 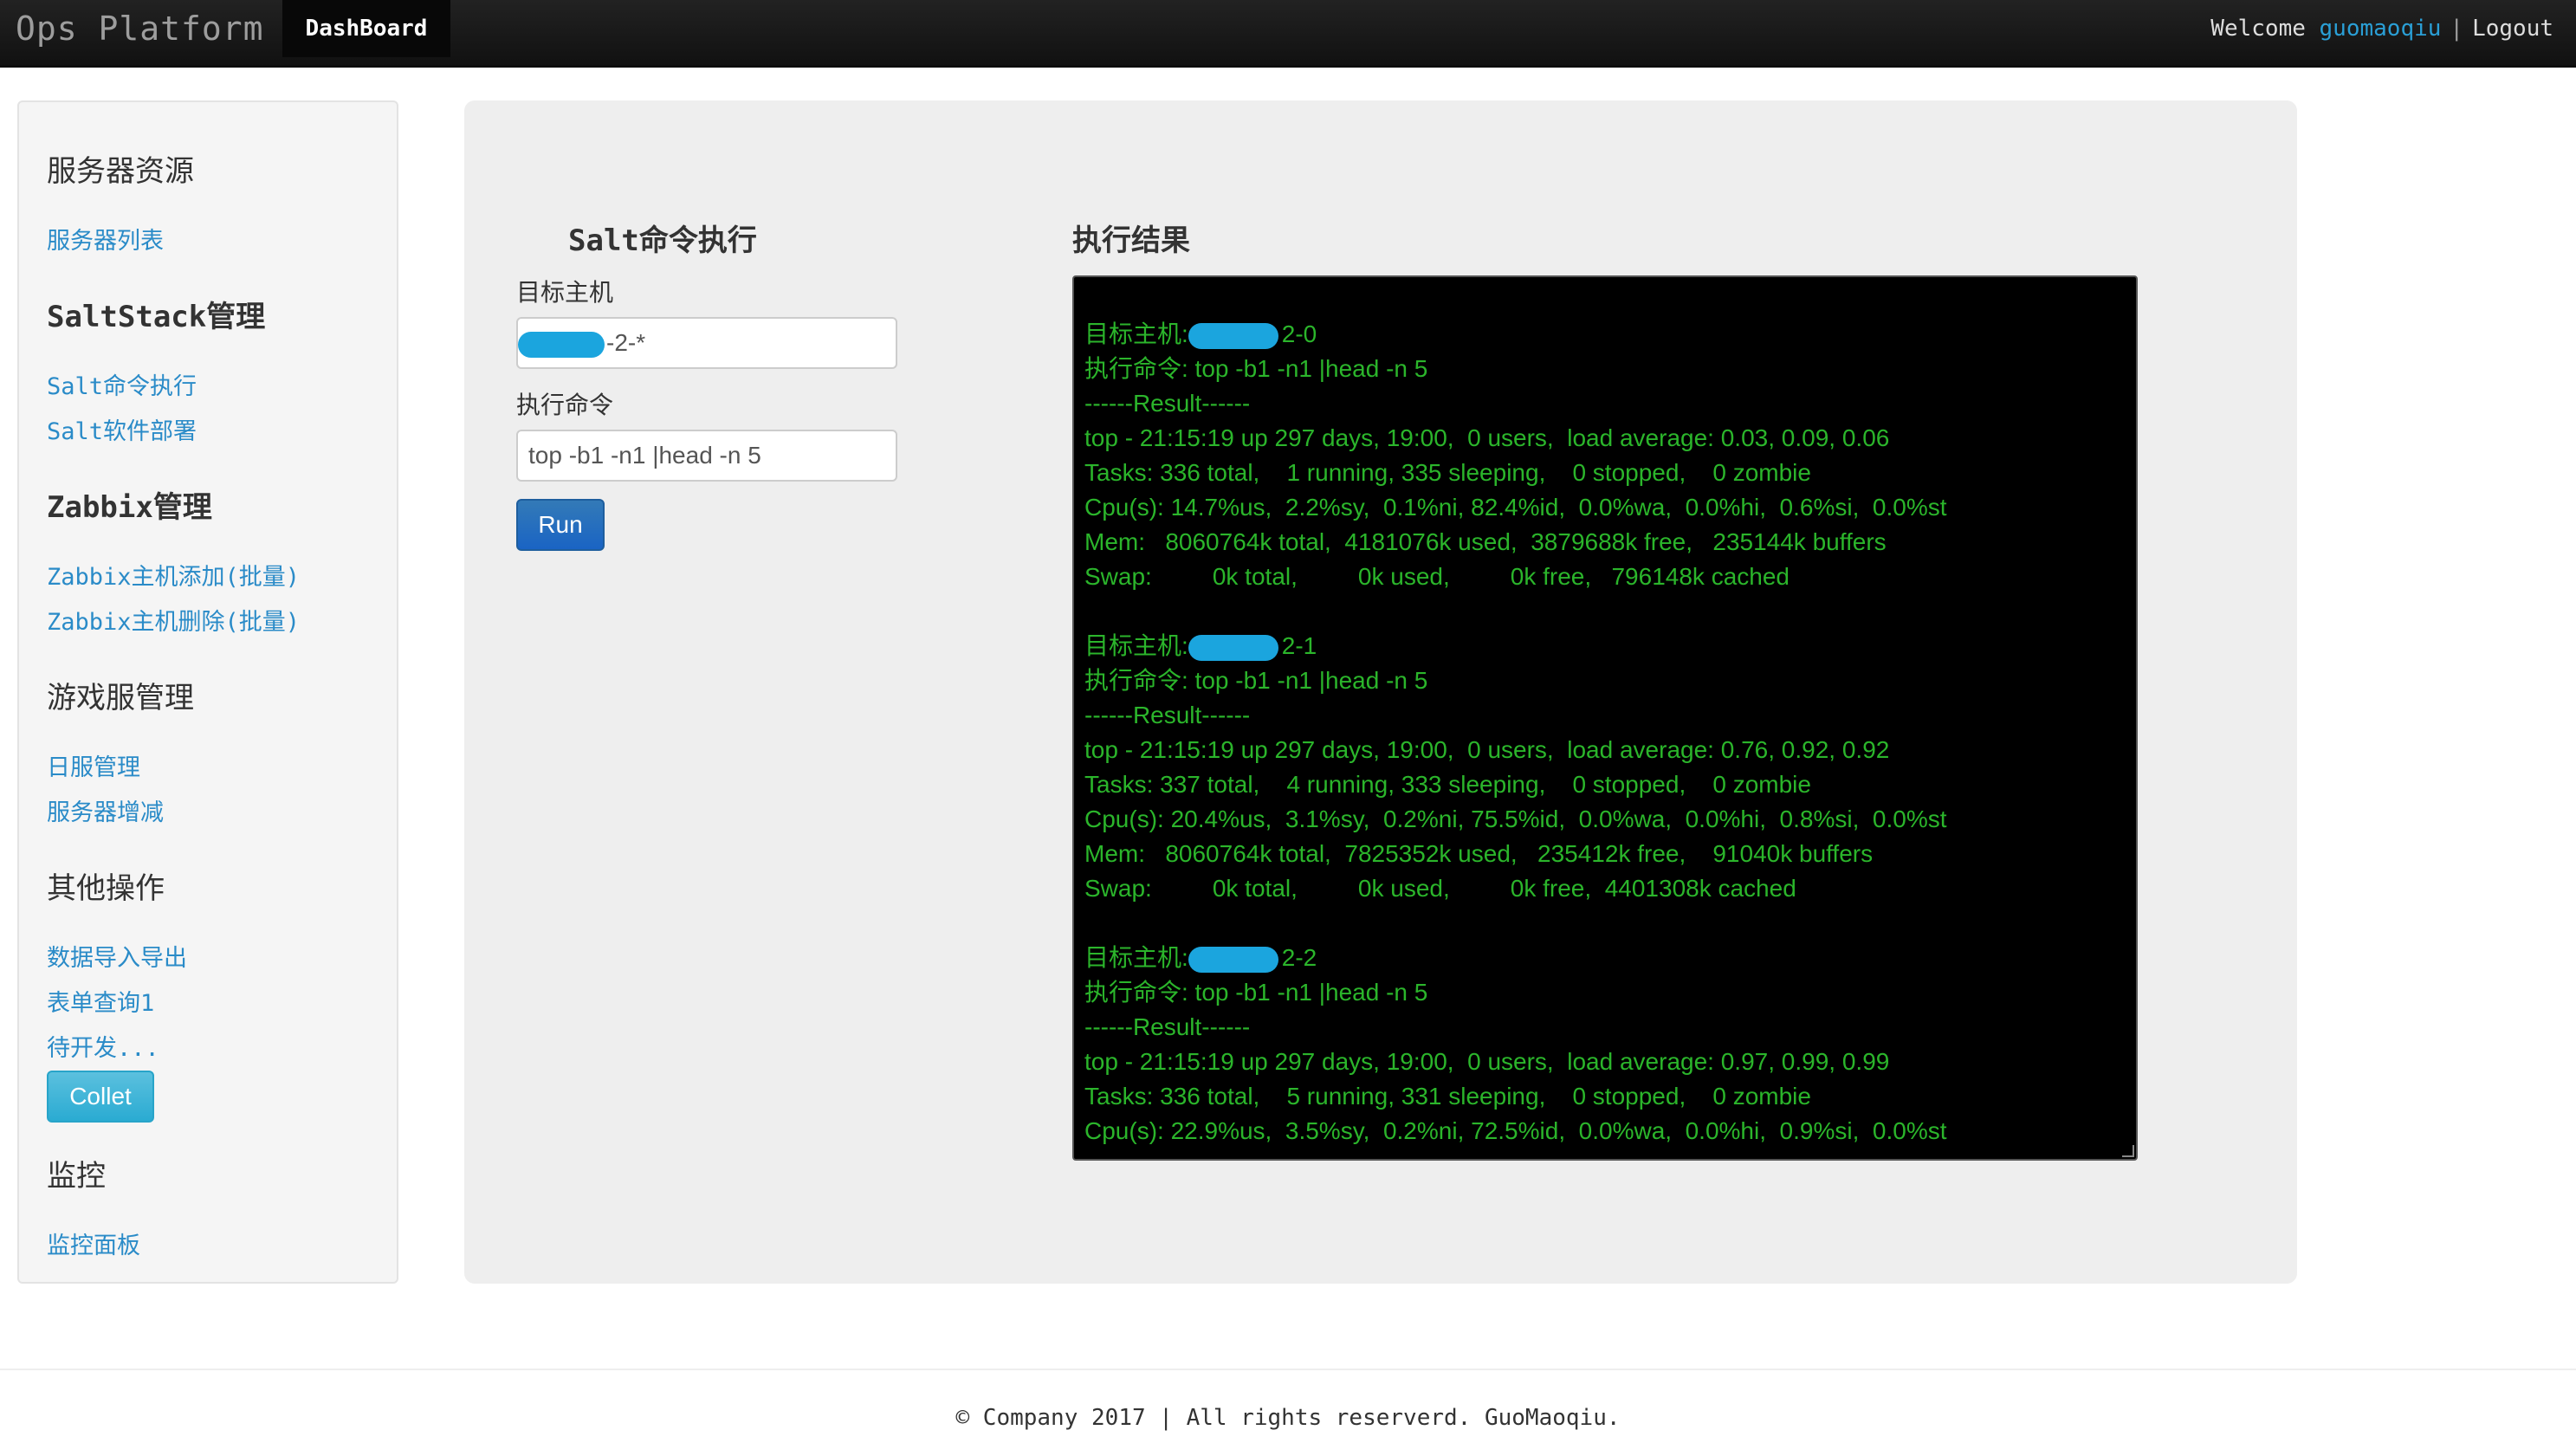 What do you see at coordinates (1610, 958) in the screenshot?
I see `result-host-line: 目标主机: 2-2` at bounding box center [1610, 958].